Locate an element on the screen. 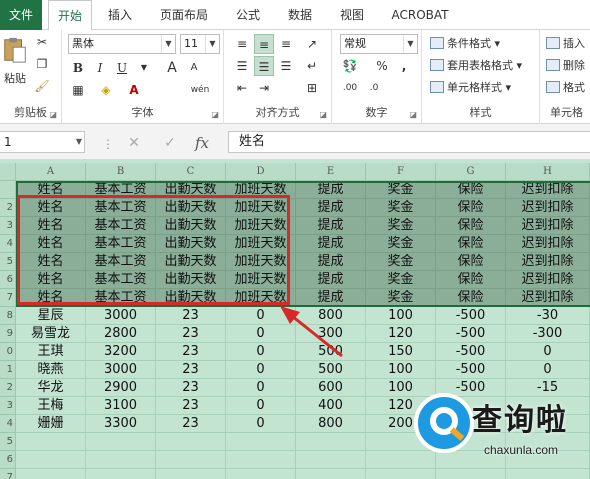 The height and width of the screenshot is (479, 590). cell-c-11: 23 is located at coordinates (191, 370).